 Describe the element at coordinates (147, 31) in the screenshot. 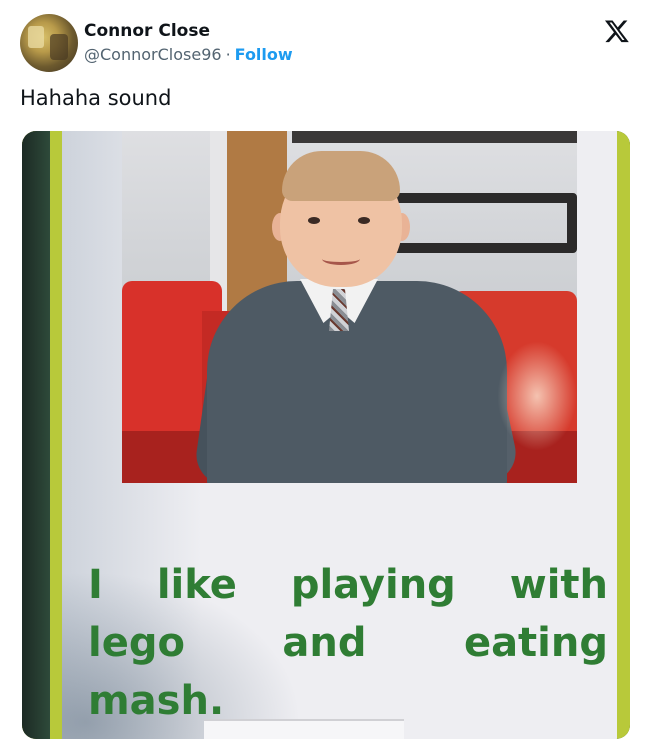

I see `author-name: Connor Close` at that location.